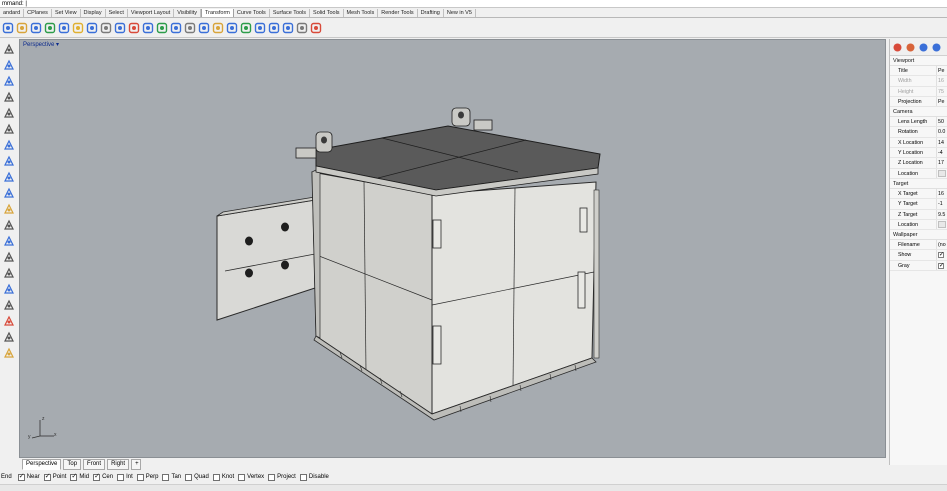  What do you see at coordinates (176, 28) in the screenshot?
I see `smash-icon` at bounding box center [176, 28].